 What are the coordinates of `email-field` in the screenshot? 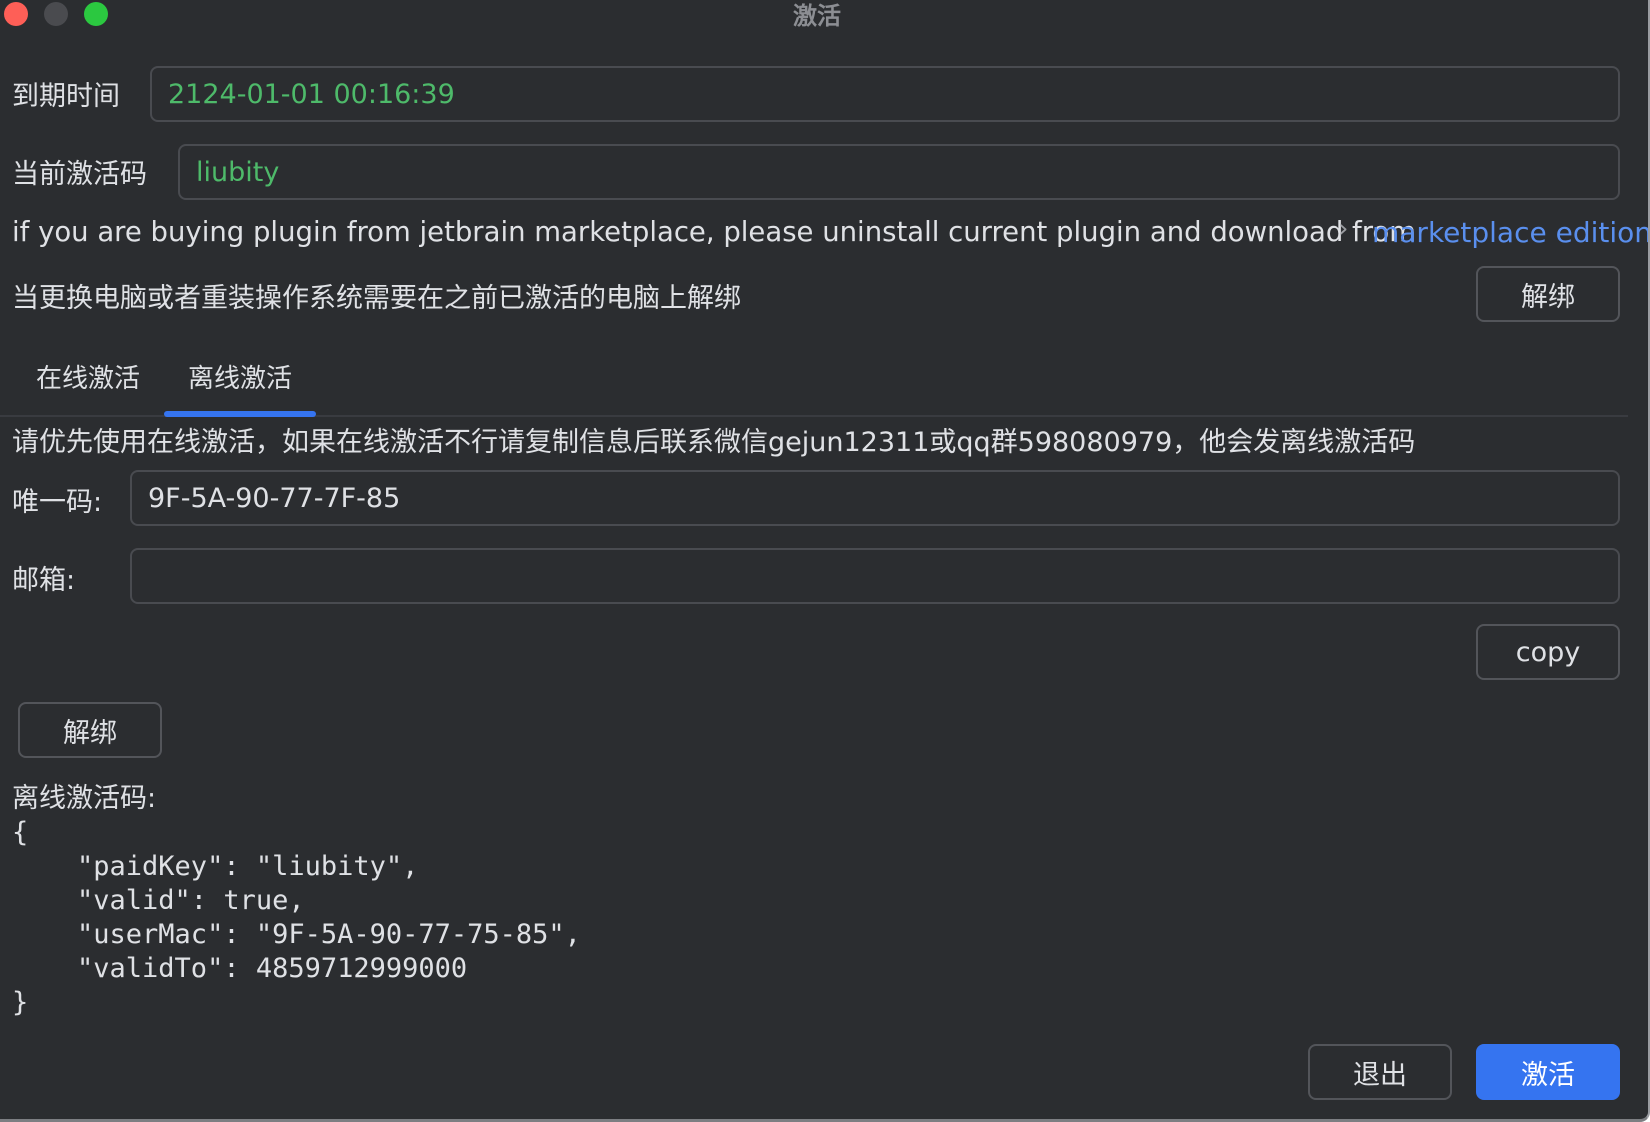 It's located at (875, 576).